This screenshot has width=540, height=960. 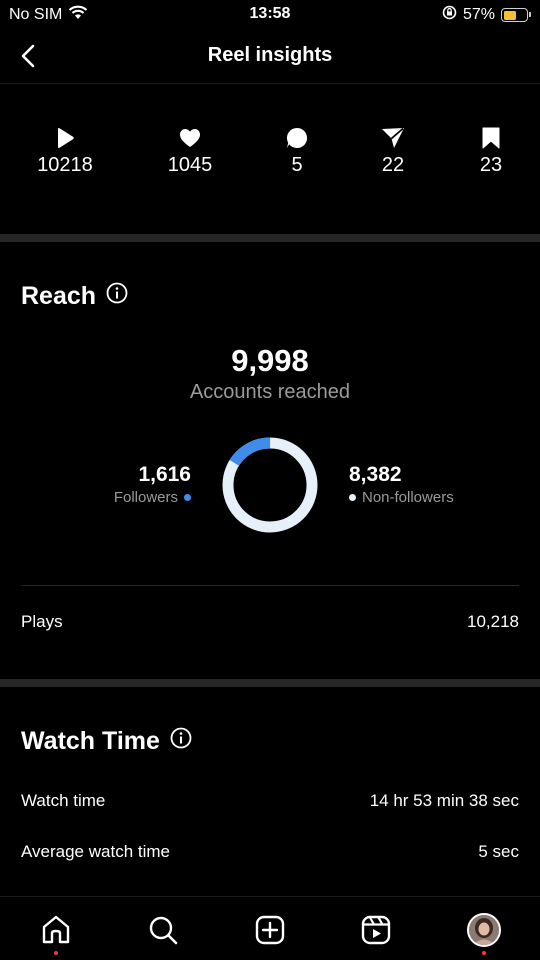 I want to click on page-title: Reel insights, so click(x=270, y=55).